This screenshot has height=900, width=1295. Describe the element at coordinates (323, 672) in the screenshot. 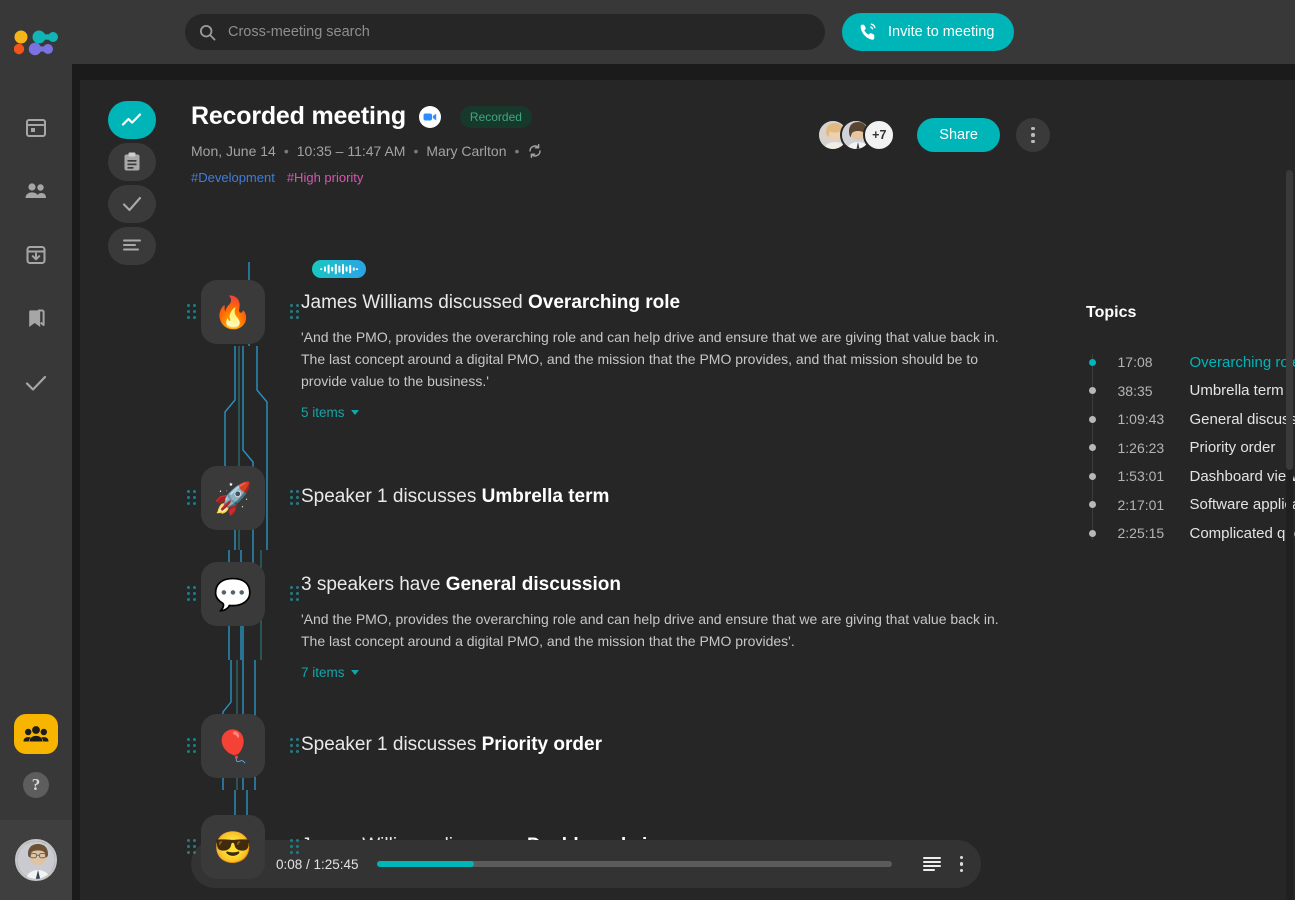

I see `items-count-label: 7 items` at that location.